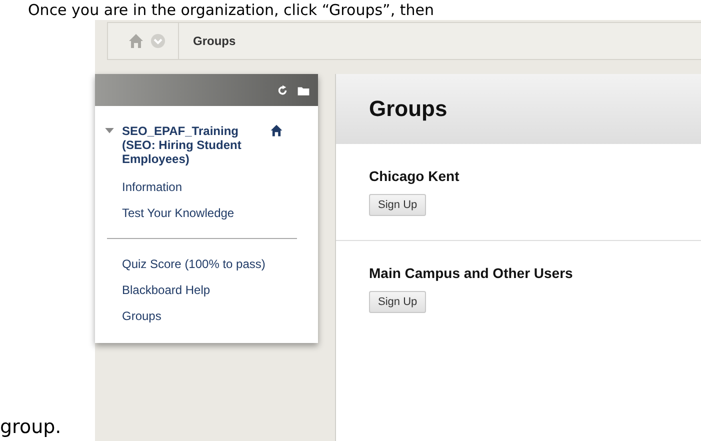 The image size is (701, 441). I want to click on menu-link: Blackboard Help, so click(206, 290).